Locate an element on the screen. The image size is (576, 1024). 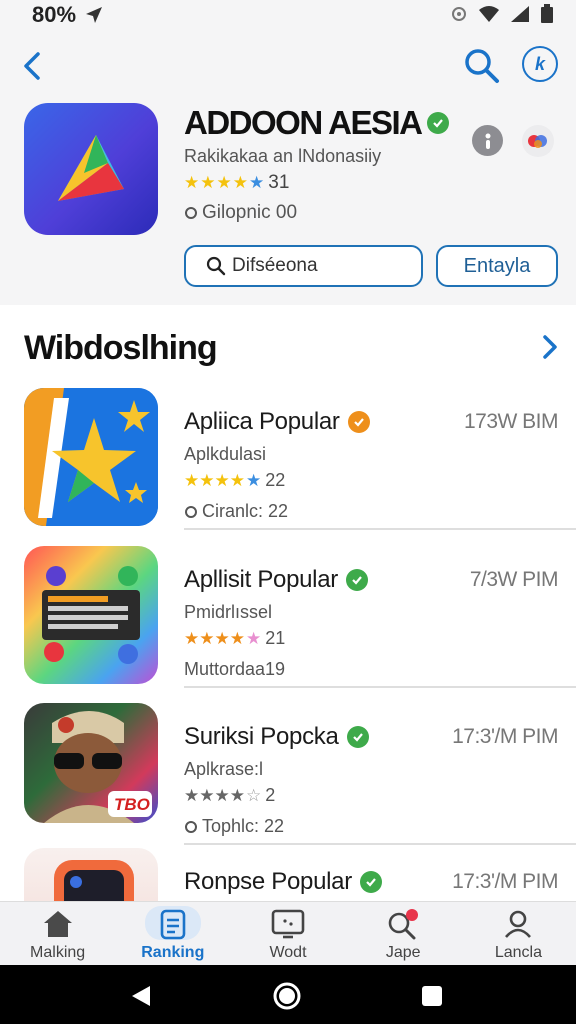
play-store-logo-icon is located at coordinates (91, 168).